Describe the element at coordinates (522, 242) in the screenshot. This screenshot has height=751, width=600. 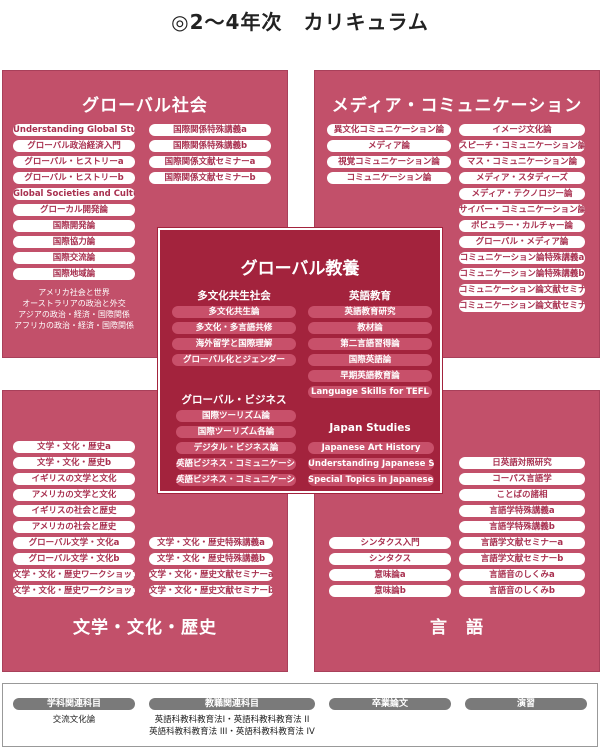
I see `course-item: グローバル・メディア論` at that location.